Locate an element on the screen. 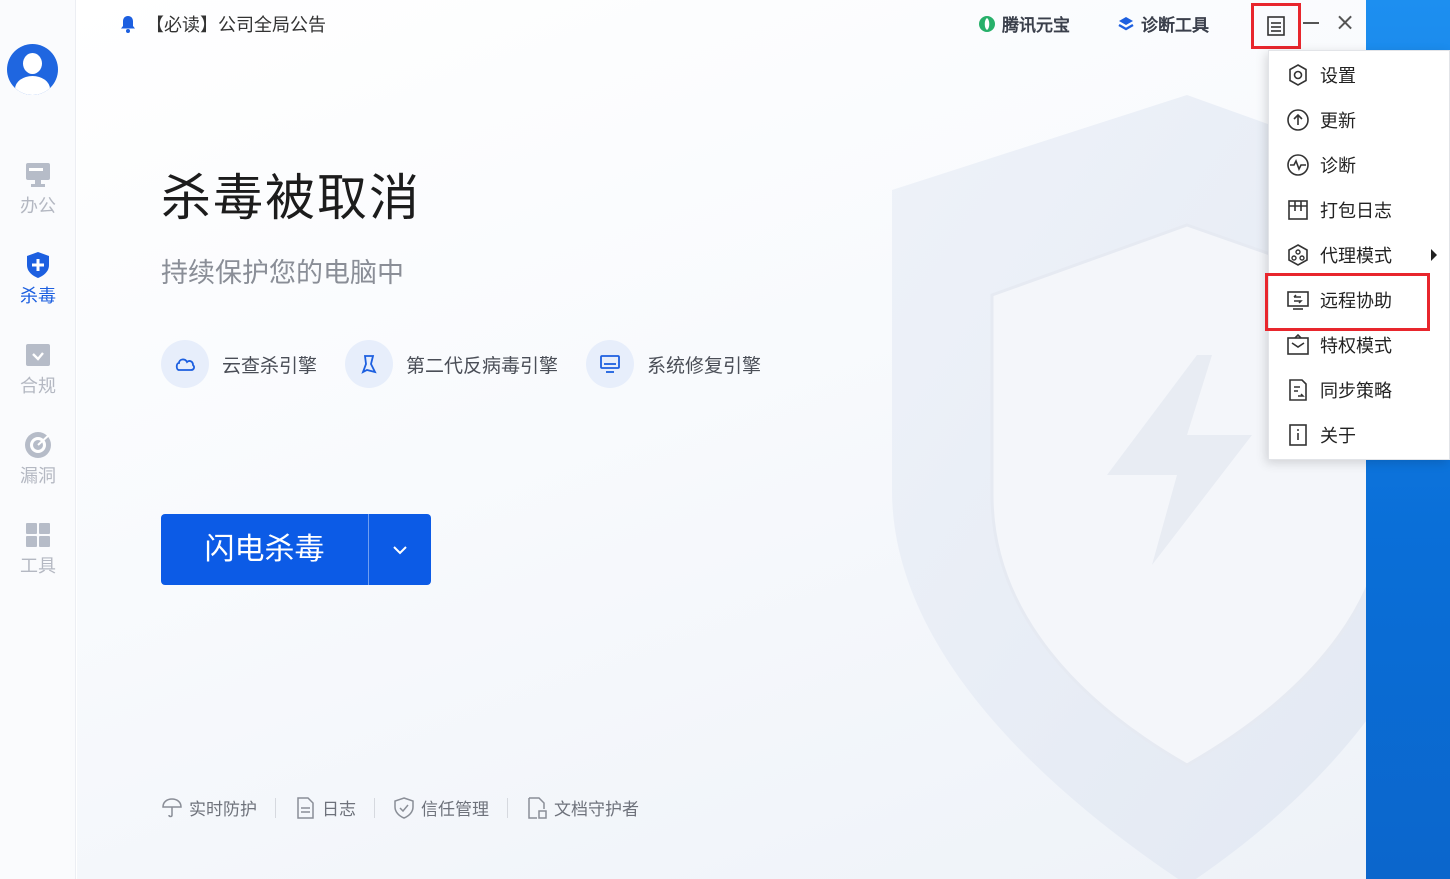 This screenshot has width=1450, height=879. engine-list: 云查杀引擎 第二代反病毒引擎 系统修复引擎 is located at coordinates (475, 364).